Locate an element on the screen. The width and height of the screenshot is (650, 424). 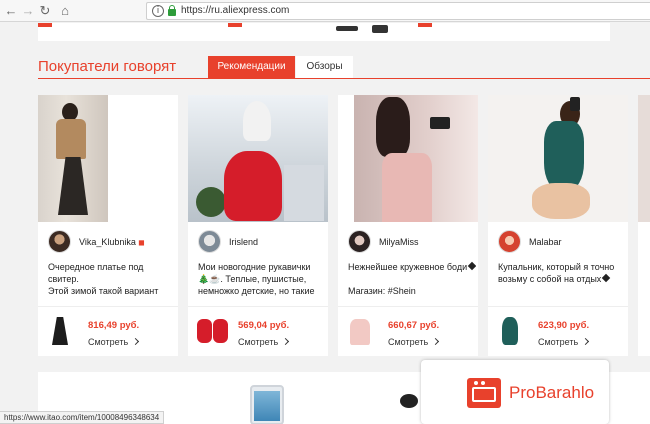
section-divider is located at coordinates (344, 78).